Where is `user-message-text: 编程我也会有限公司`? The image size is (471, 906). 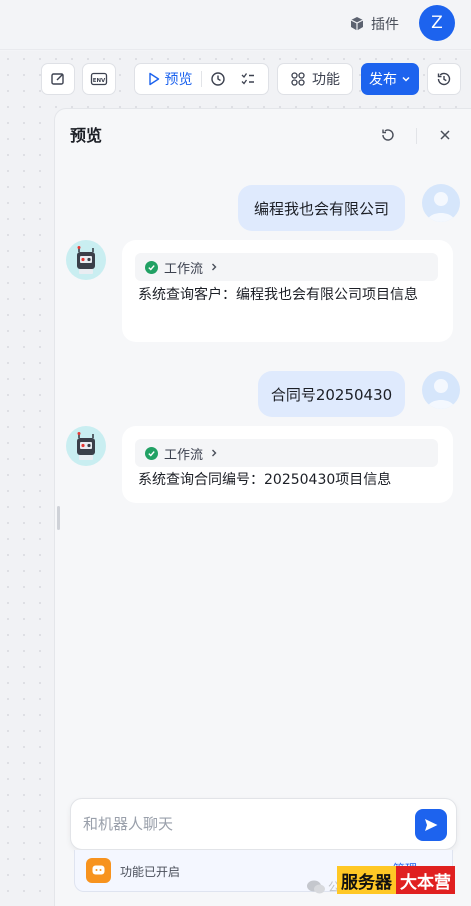 user-message-text: 编程我也会有限公司 is located at coordinates (321, 208).